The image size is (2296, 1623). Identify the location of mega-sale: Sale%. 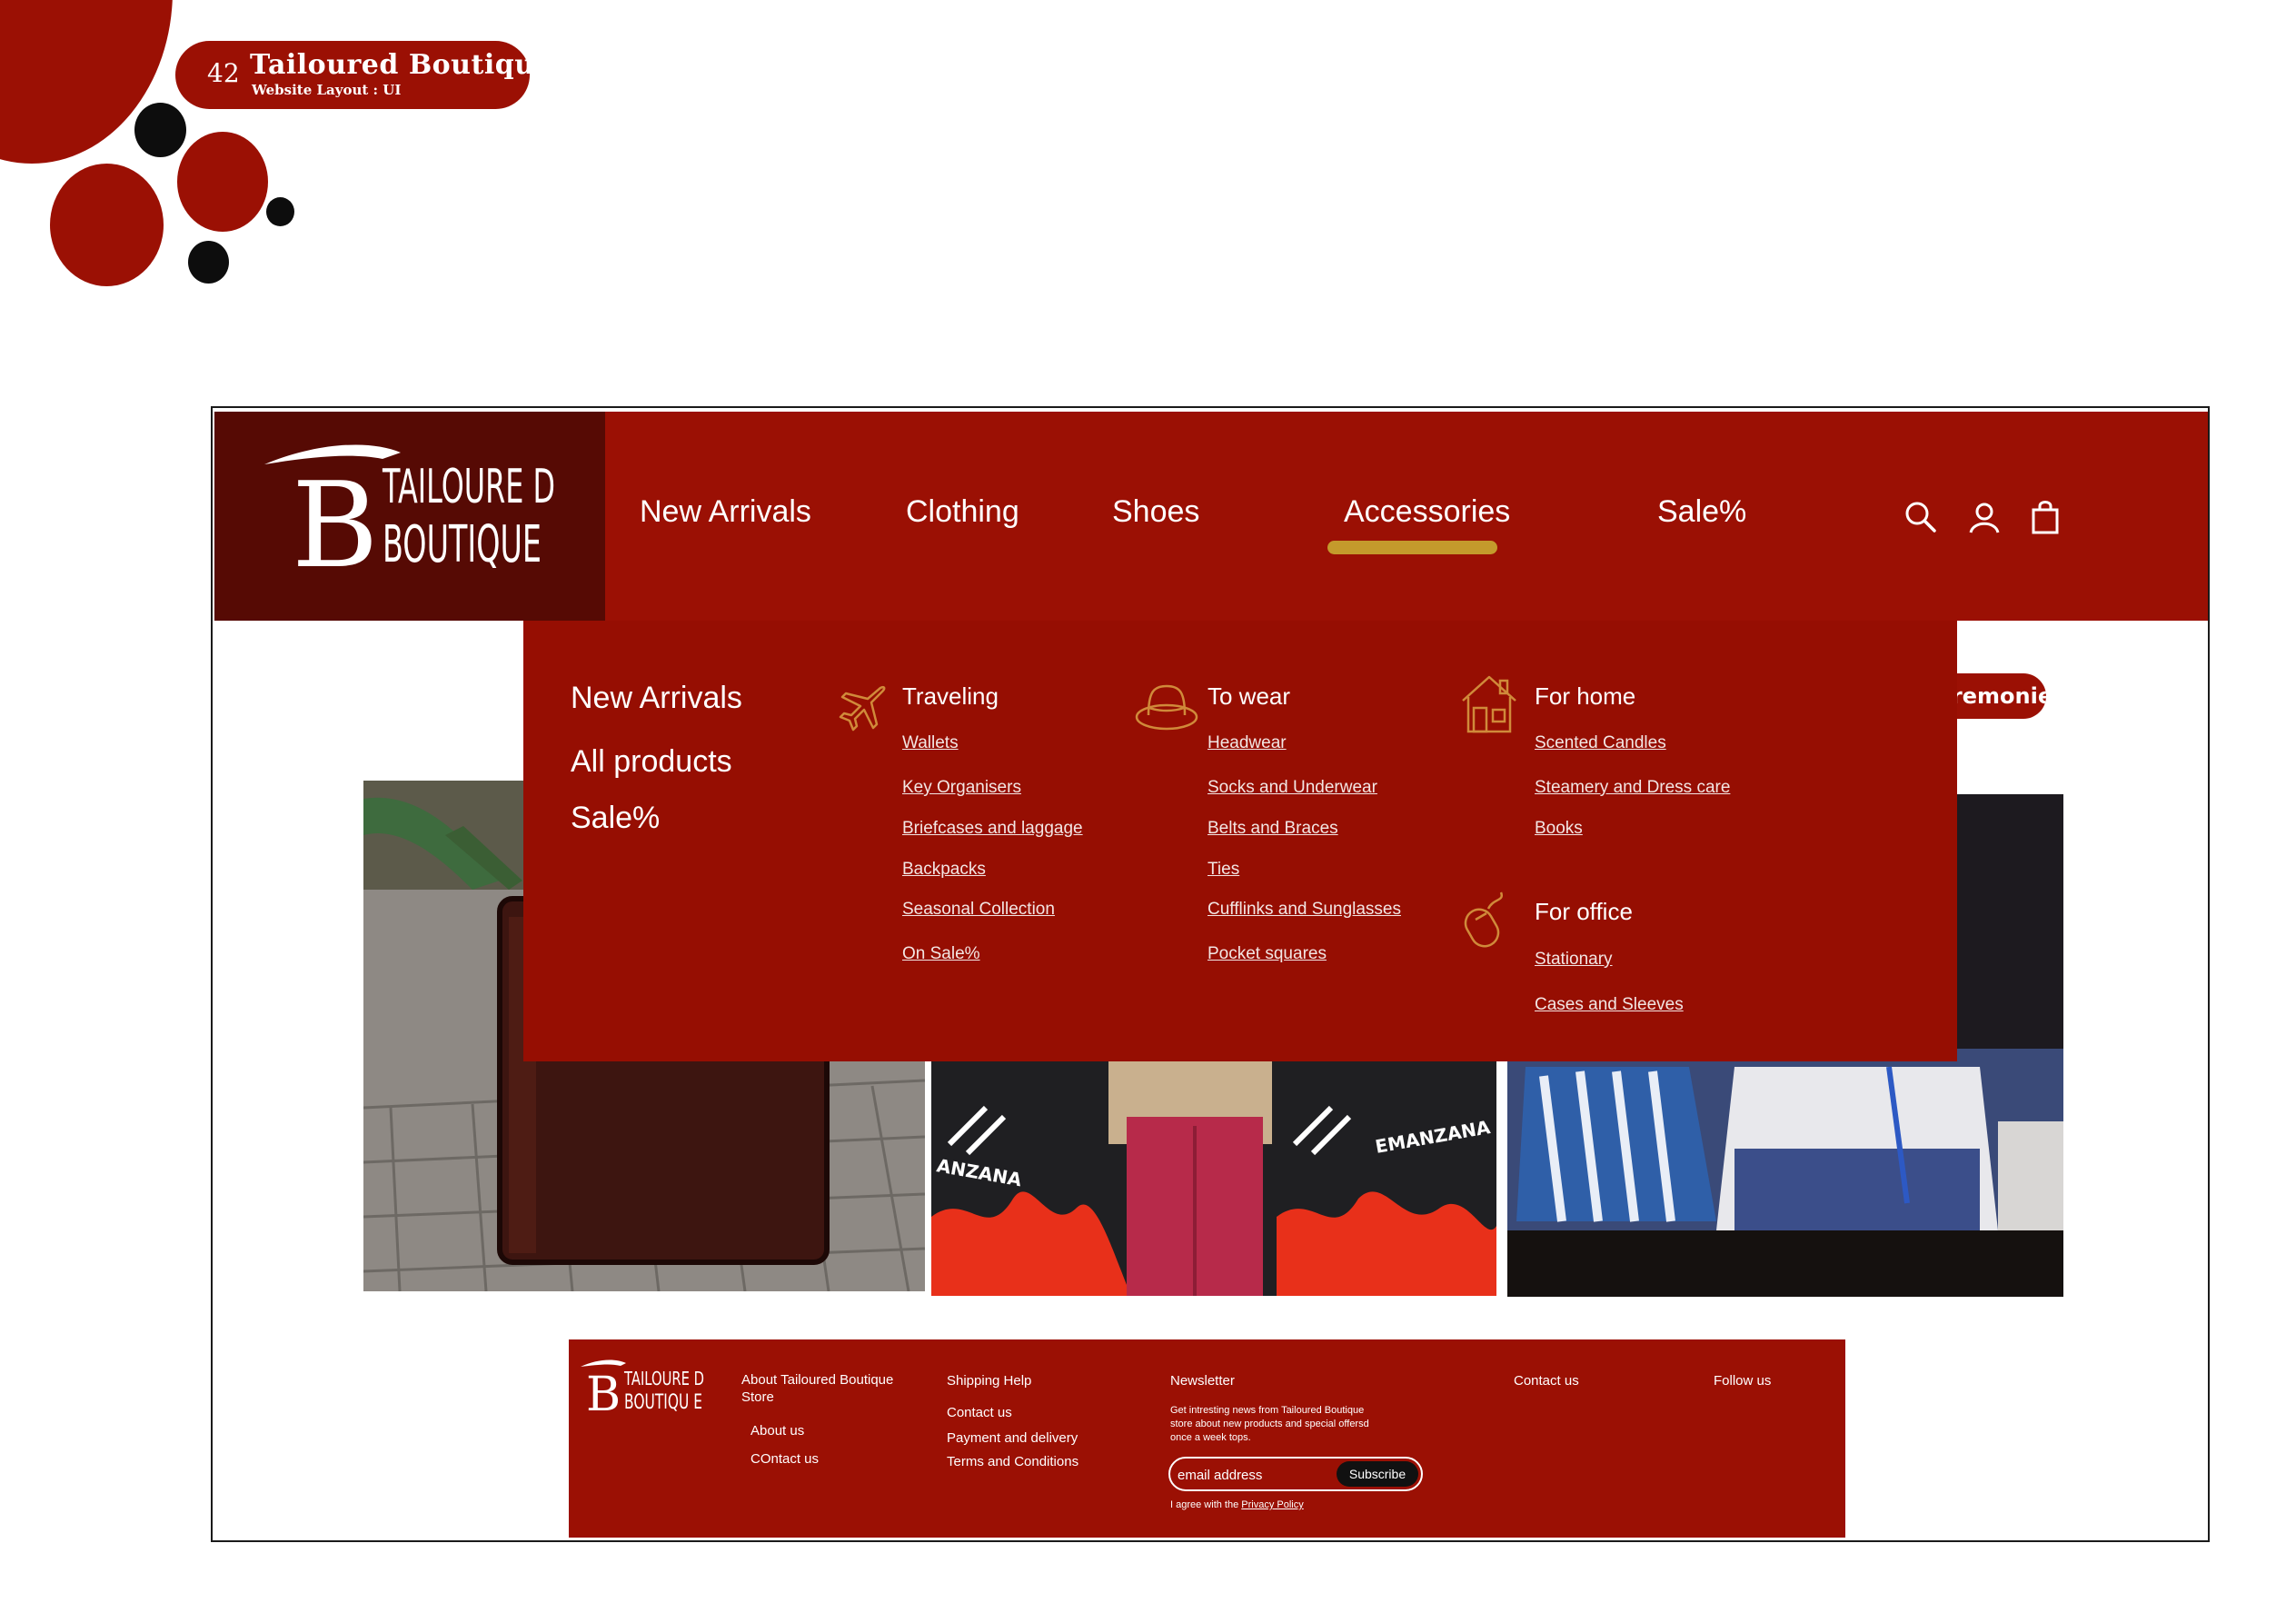
(615, 818).